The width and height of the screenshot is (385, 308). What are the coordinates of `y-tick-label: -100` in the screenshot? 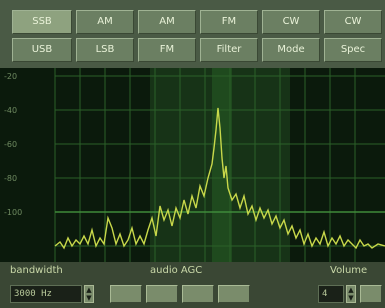 It's located at (13, 212).